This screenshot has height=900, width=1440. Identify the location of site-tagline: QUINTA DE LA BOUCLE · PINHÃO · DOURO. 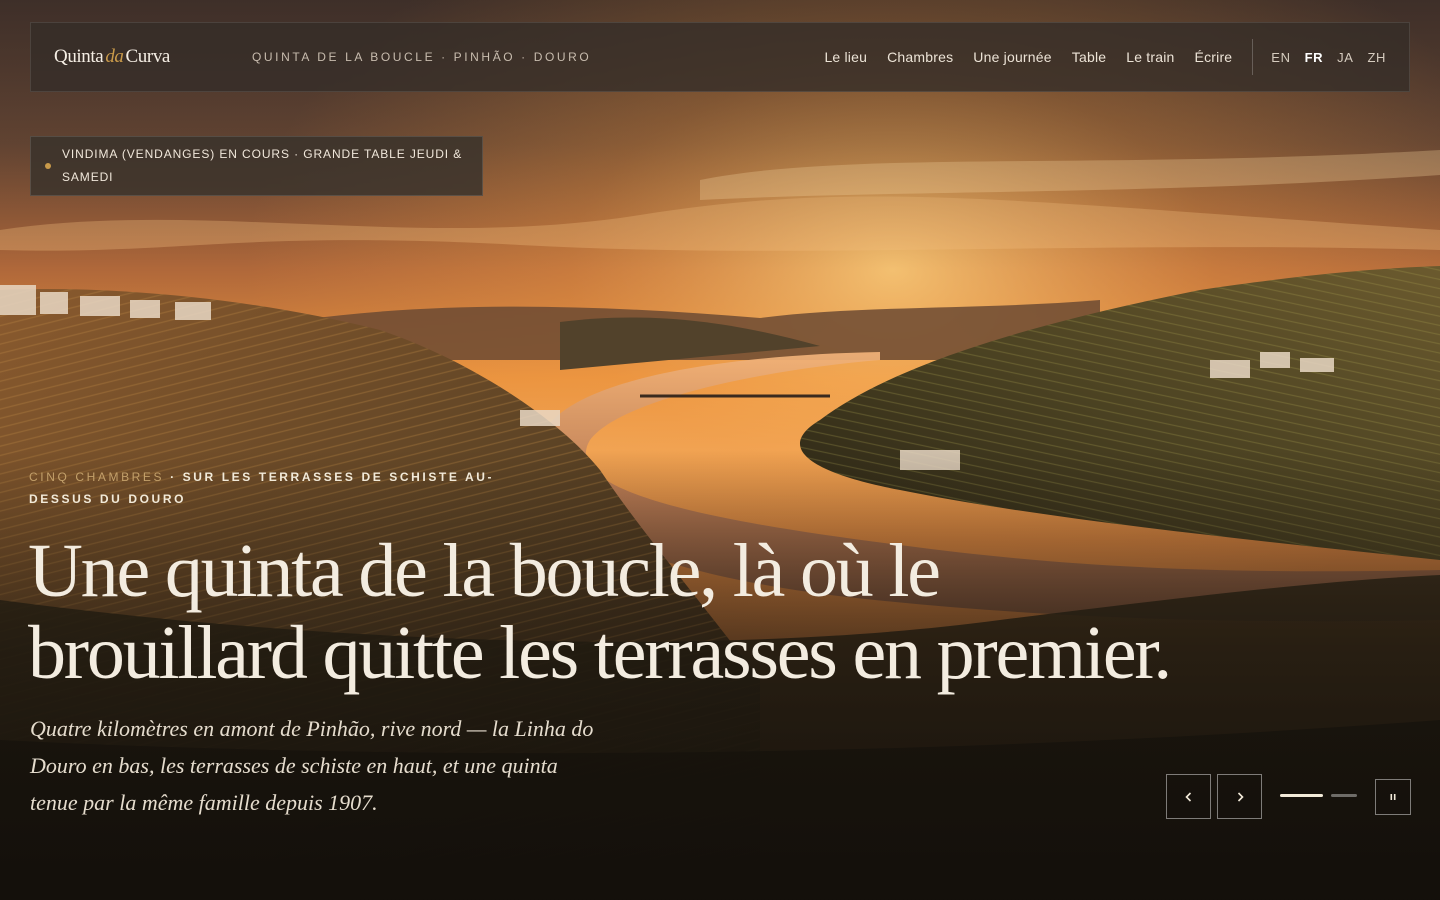
(421, 57).